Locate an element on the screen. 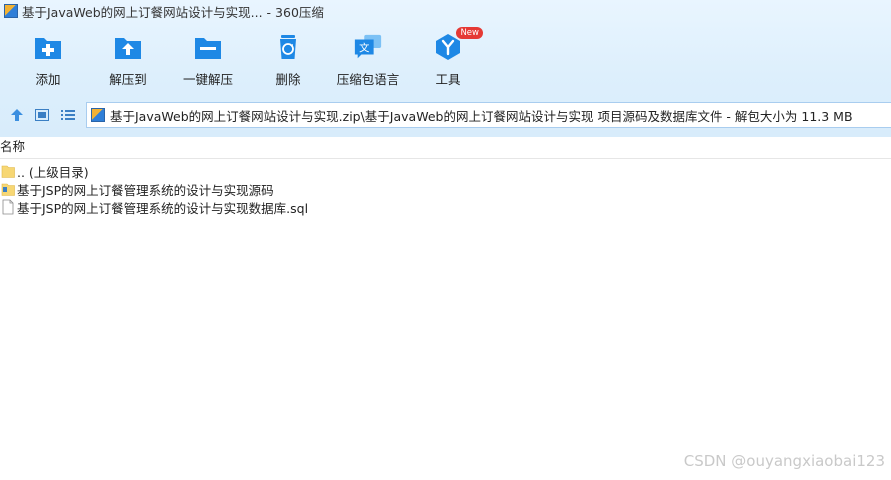  list-item-label: .. (上级目录) is located at coordinates (53, 172).